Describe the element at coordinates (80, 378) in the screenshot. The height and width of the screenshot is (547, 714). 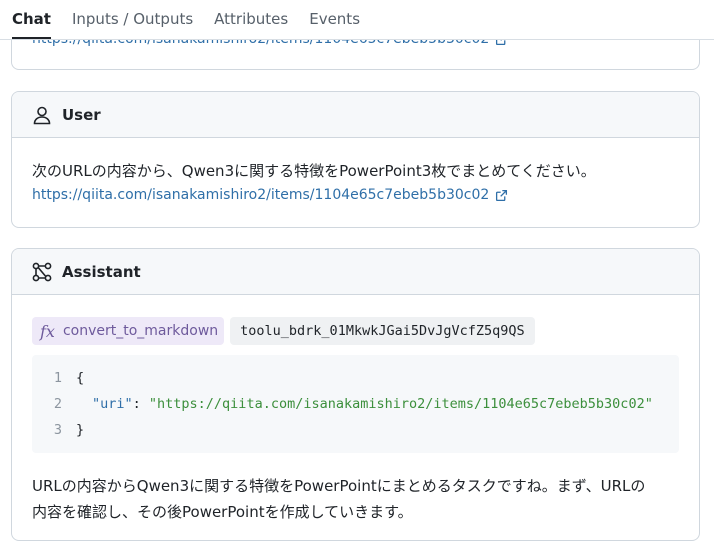
I see `code-text: {` at that location.